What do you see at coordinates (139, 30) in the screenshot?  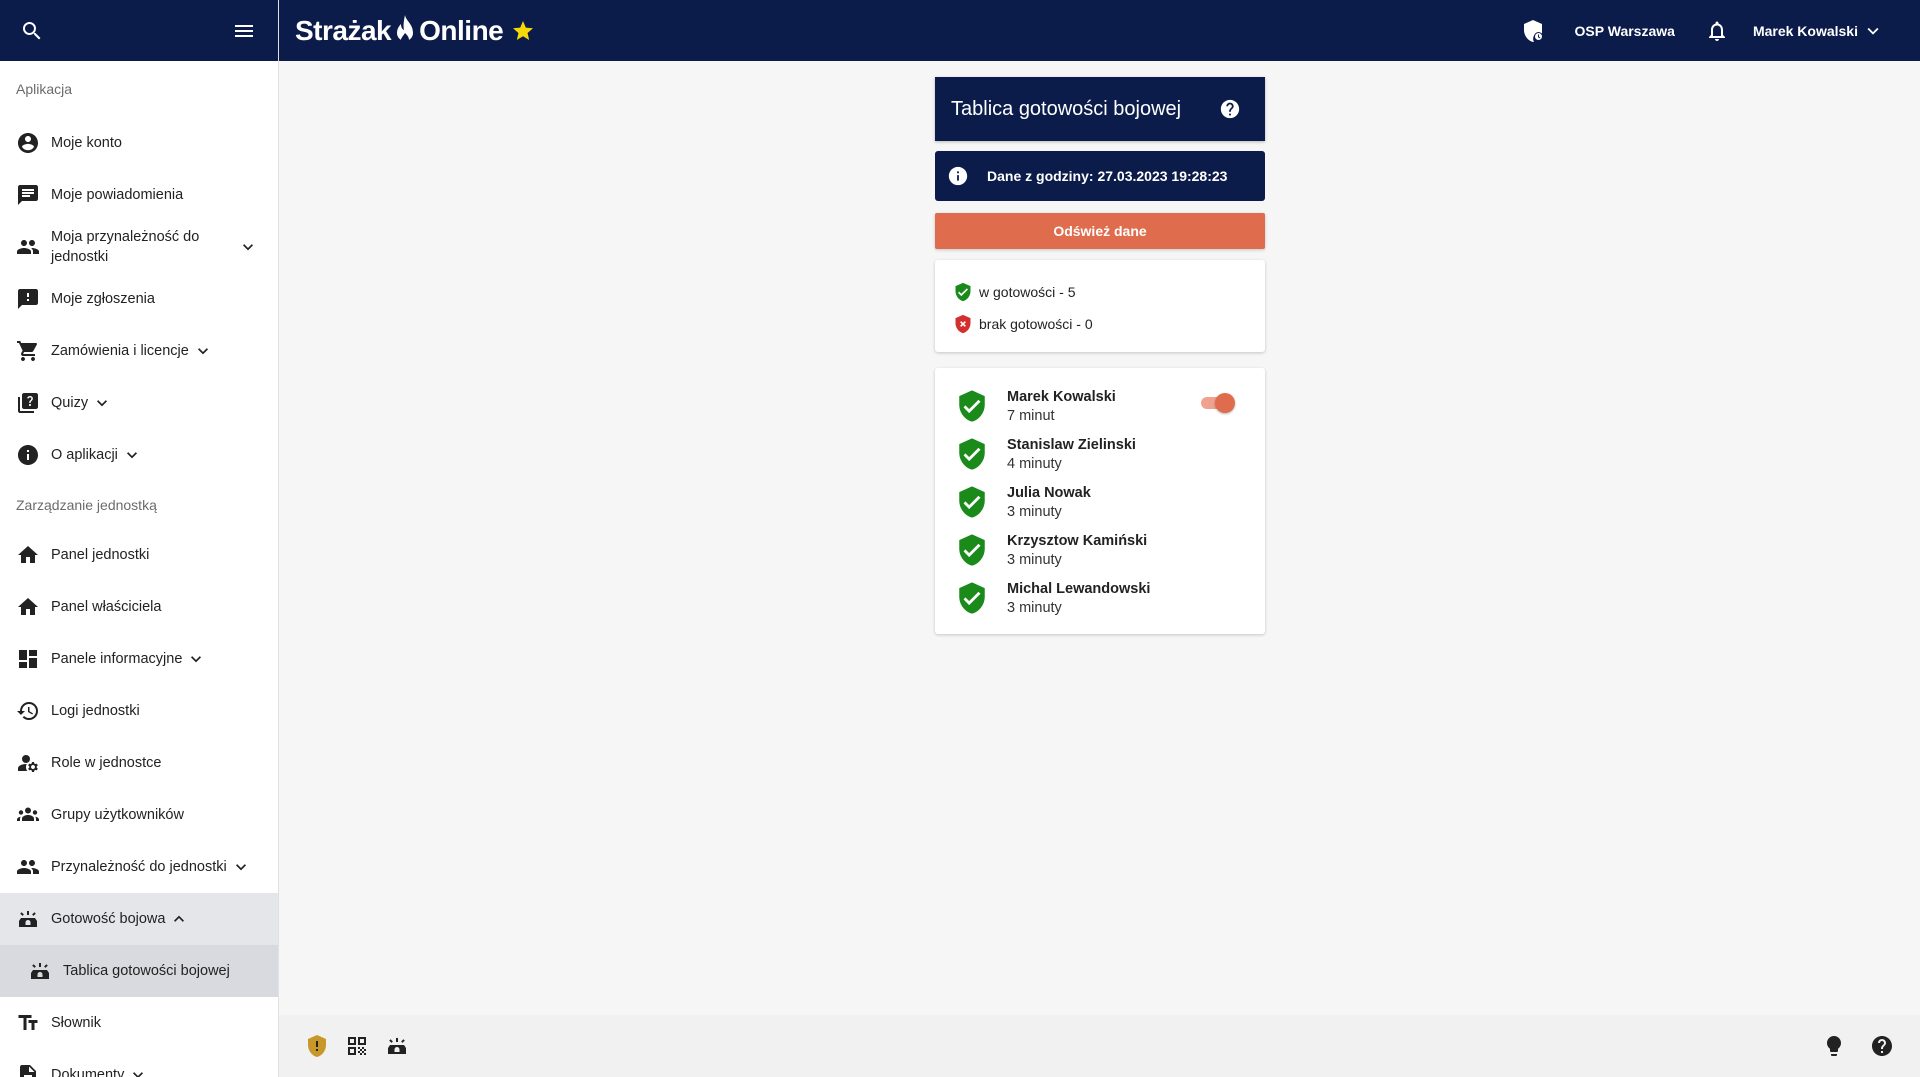 I see `sidebar-header` at bounding box center [139, 30].